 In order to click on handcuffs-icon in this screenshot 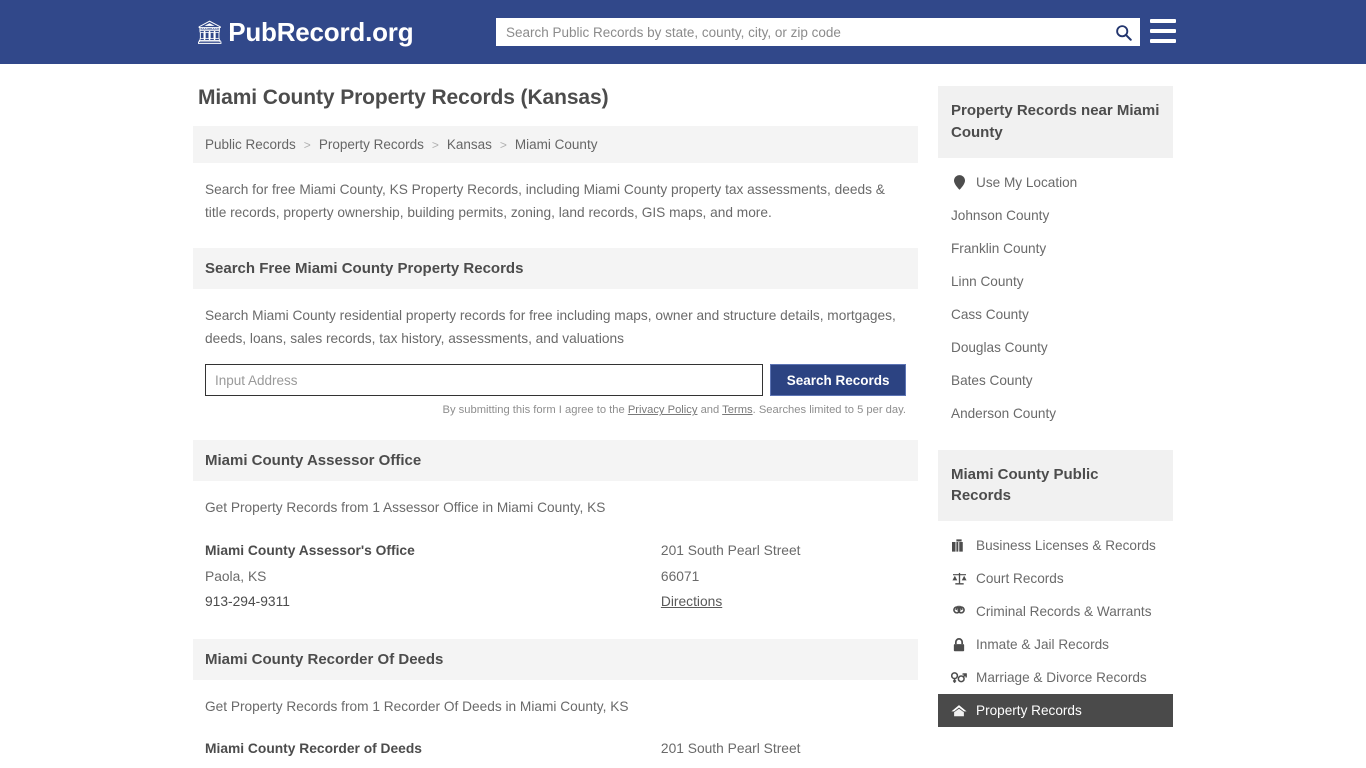, I will do `click(959, 611)`.